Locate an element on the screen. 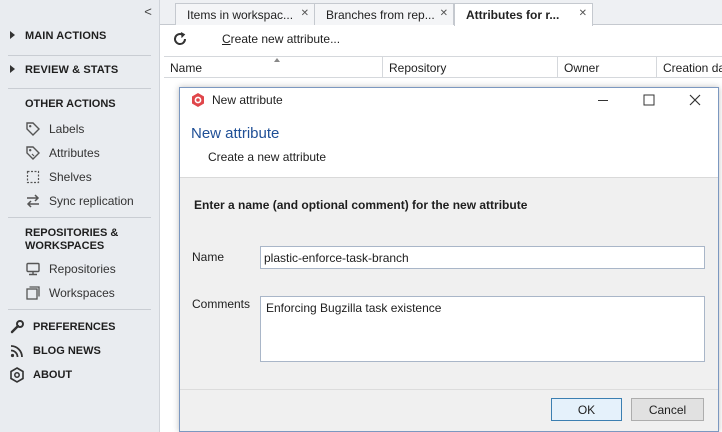 This screenshot has width=722, height=432. repository-icon is located at coordinates (33, 269).